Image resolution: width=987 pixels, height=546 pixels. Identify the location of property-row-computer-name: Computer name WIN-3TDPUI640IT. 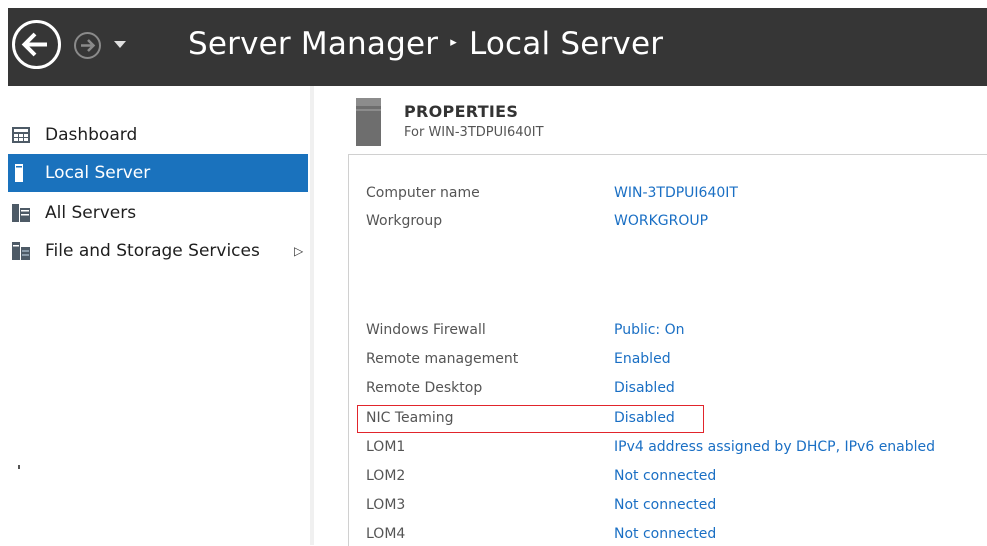
(676, 193).